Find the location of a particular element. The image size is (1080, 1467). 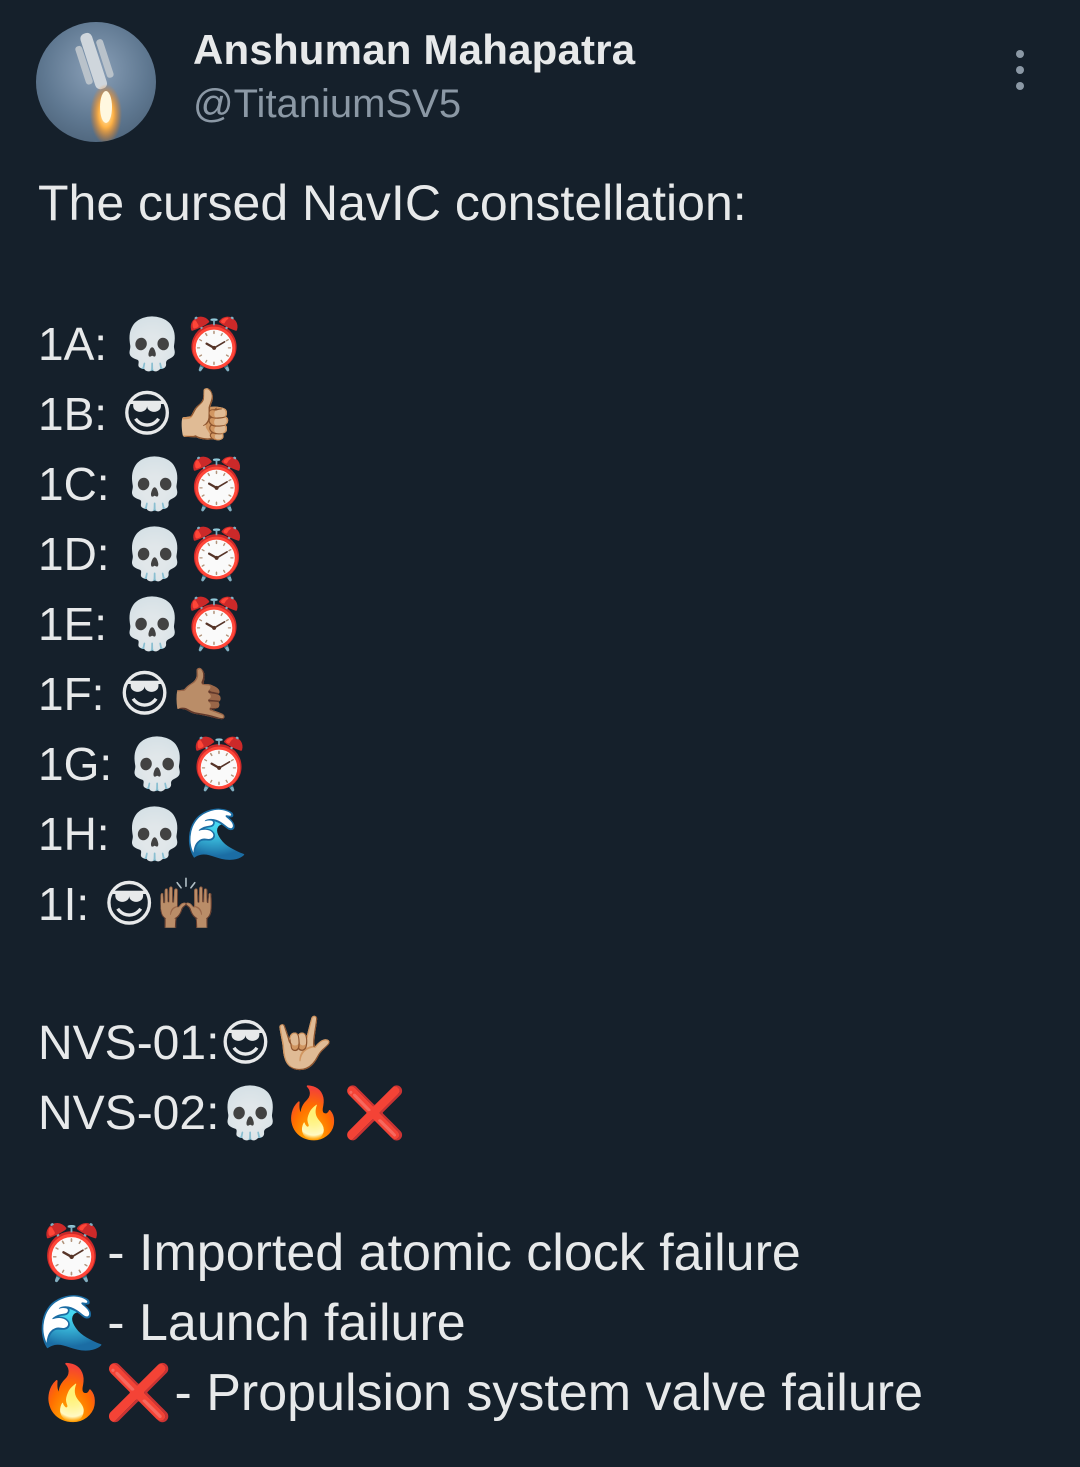

satellite-row: 1H: 💀🌊 is located at coordinates (145, 834).